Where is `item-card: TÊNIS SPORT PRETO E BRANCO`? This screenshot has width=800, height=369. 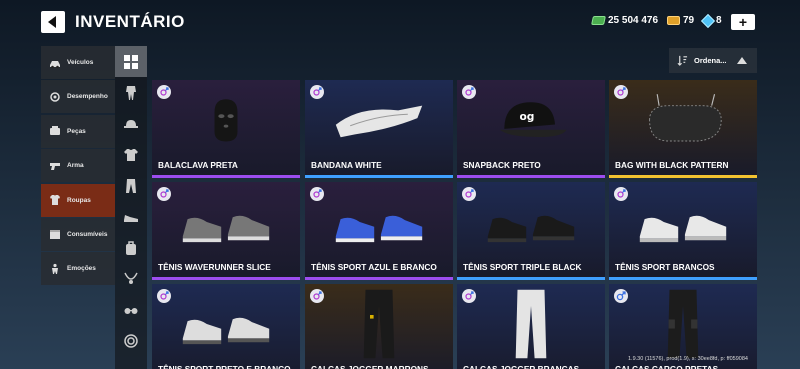
item-card: TÊNIS SPORT PRETO E BRANCO is located at coordinates (226, 326).